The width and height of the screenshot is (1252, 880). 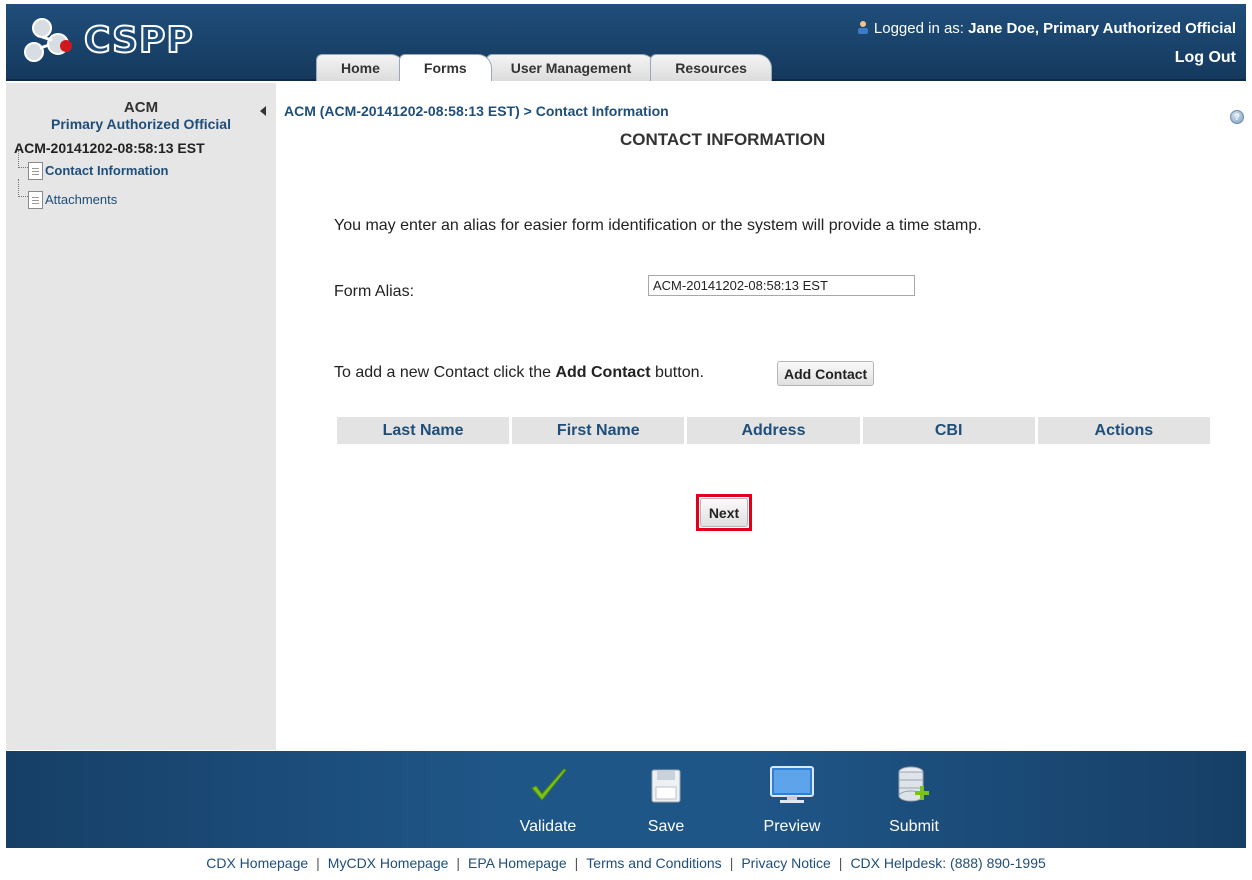 What do you see at coordinates (548, 826) in the screenshot?
I see `validate-label: Validate` at bounding box center [548, 826].